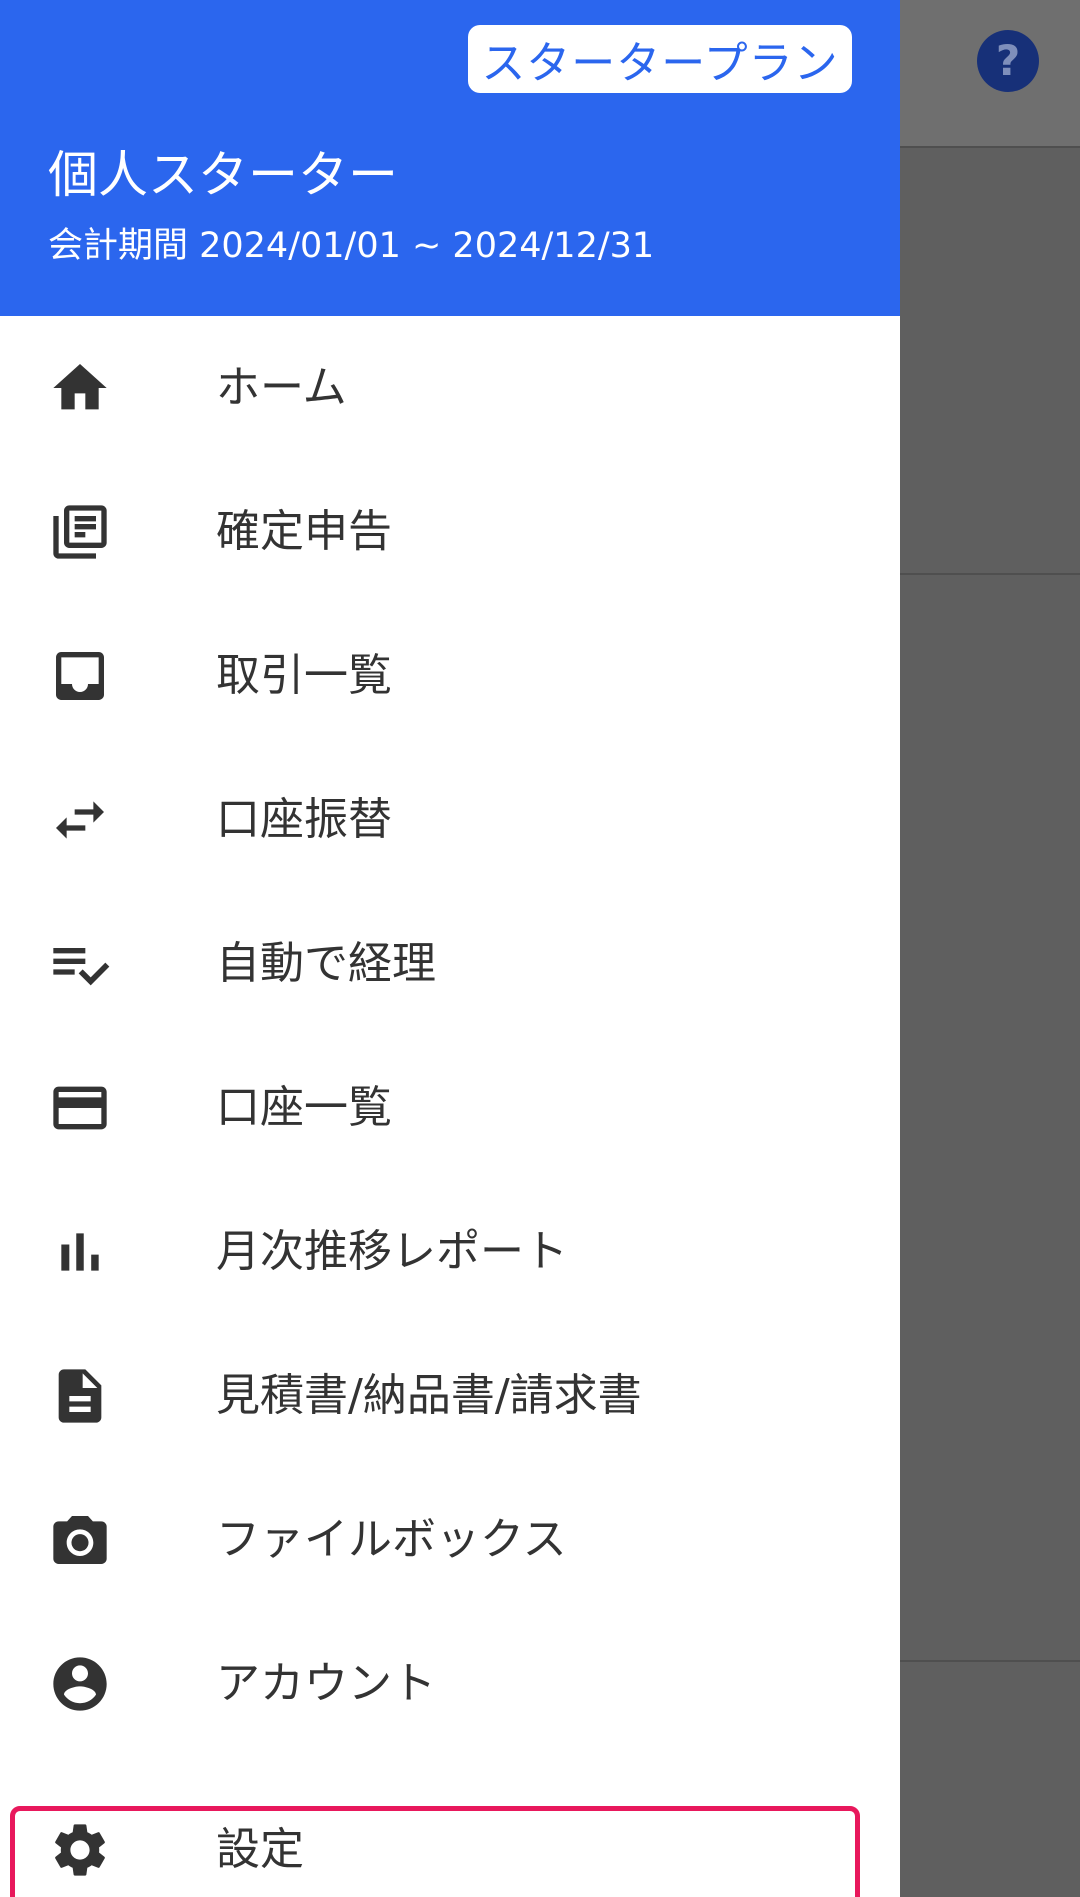 The height and width of the screenshot is (1897, 1080). Describe the element at coordinates (223, 175) in the screenshot. I see `organization-name: 個人スターター` at that location.